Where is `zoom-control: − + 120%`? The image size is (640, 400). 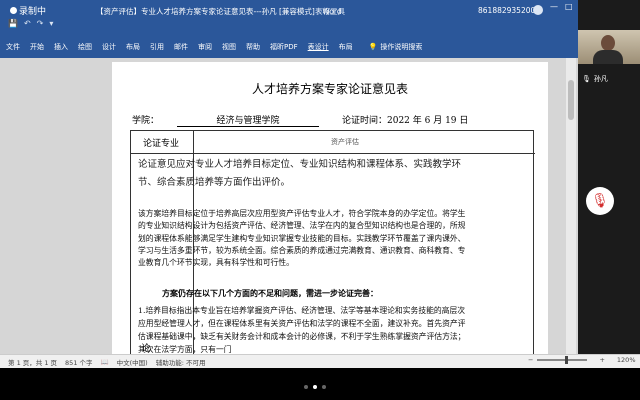 zoom-control: − + 120% is located at coordinates (578, 360).